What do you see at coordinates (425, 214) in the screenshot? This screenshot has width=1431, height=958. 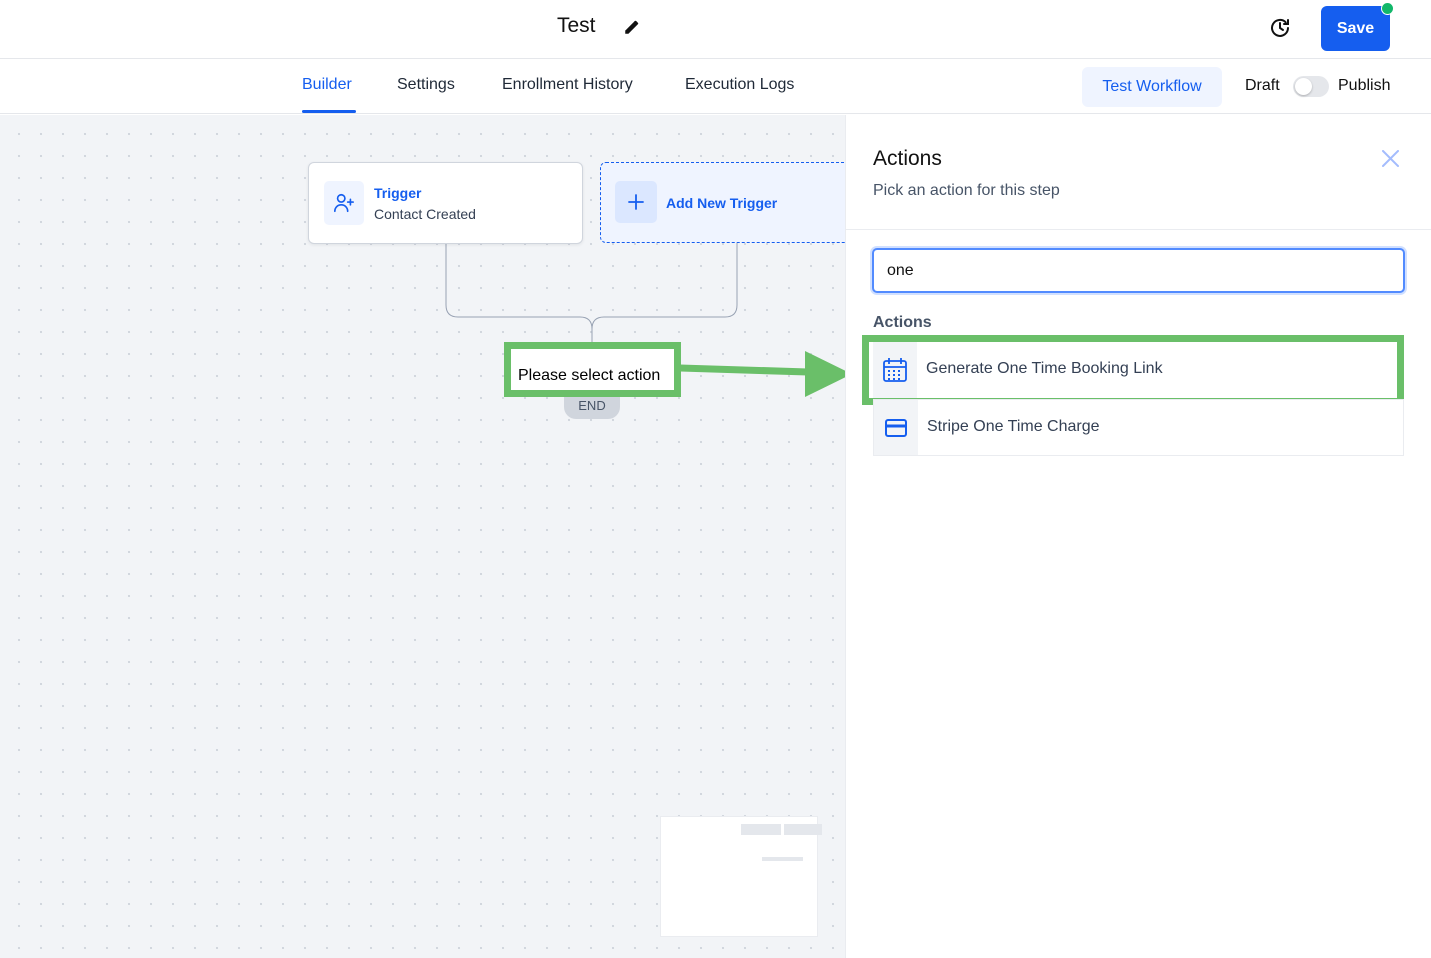 I see `trigger-description: Contact Created` at bounding box center [425, 214].